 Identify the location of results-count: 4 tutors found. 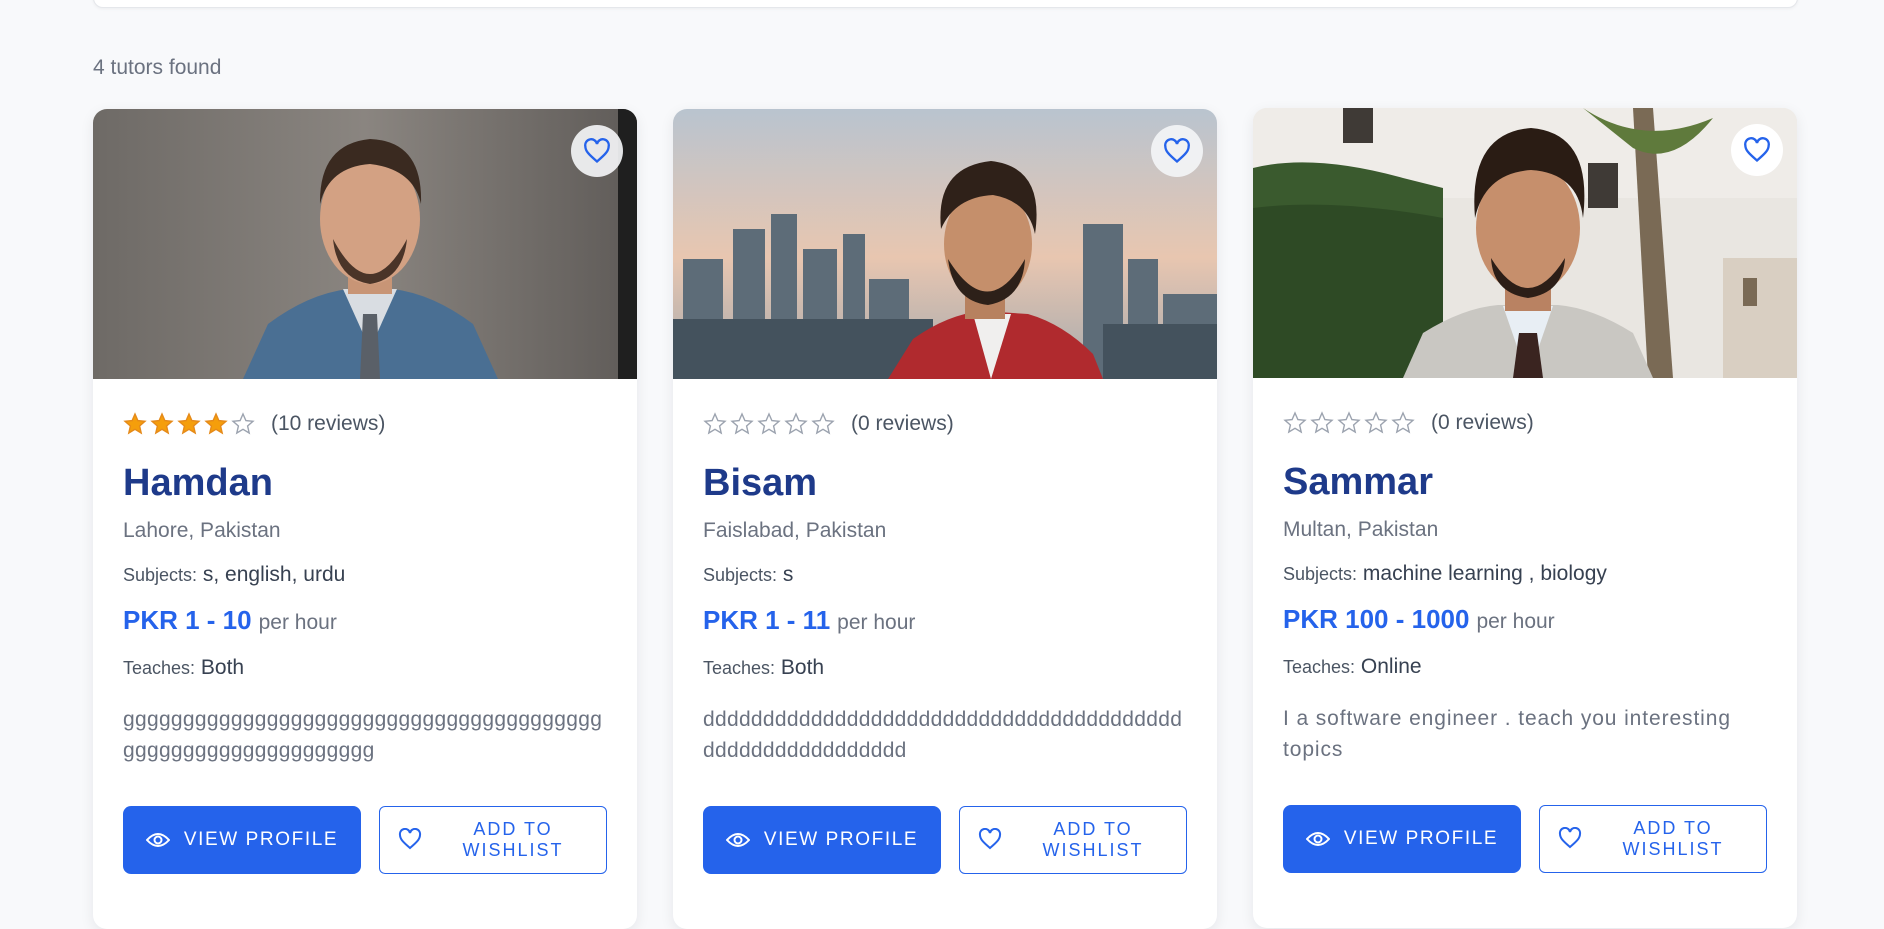
(157, 67).